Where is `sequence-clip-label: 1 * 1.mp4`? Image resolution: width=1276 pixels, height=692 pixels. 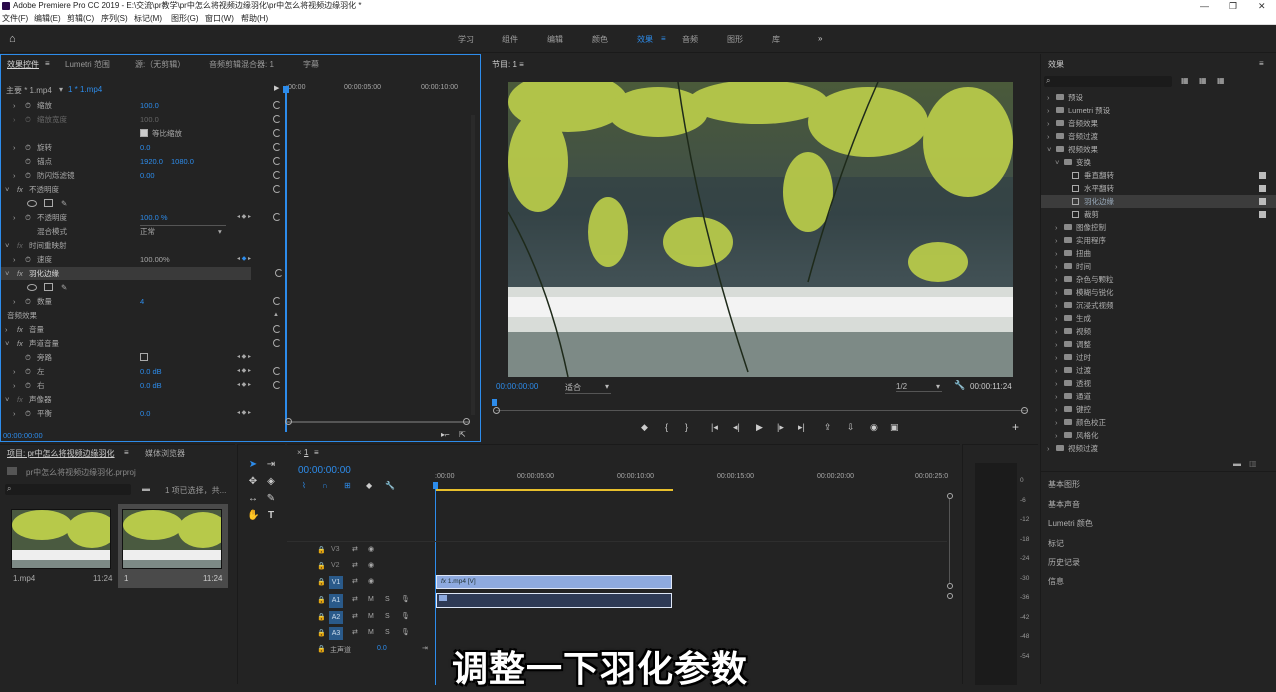 sequence-clip-label: 1 * 1.mp4 is located at coordinates (85, 89).